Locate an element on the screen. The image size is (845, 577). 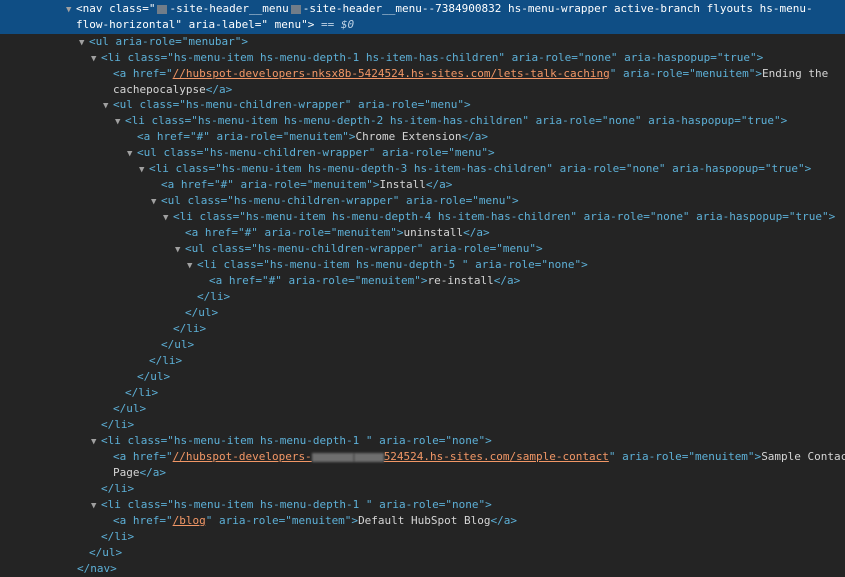
dom-node-ul-menubar: ▼ <ul aria-role="menubar"> is located at coordinates (163, 42).